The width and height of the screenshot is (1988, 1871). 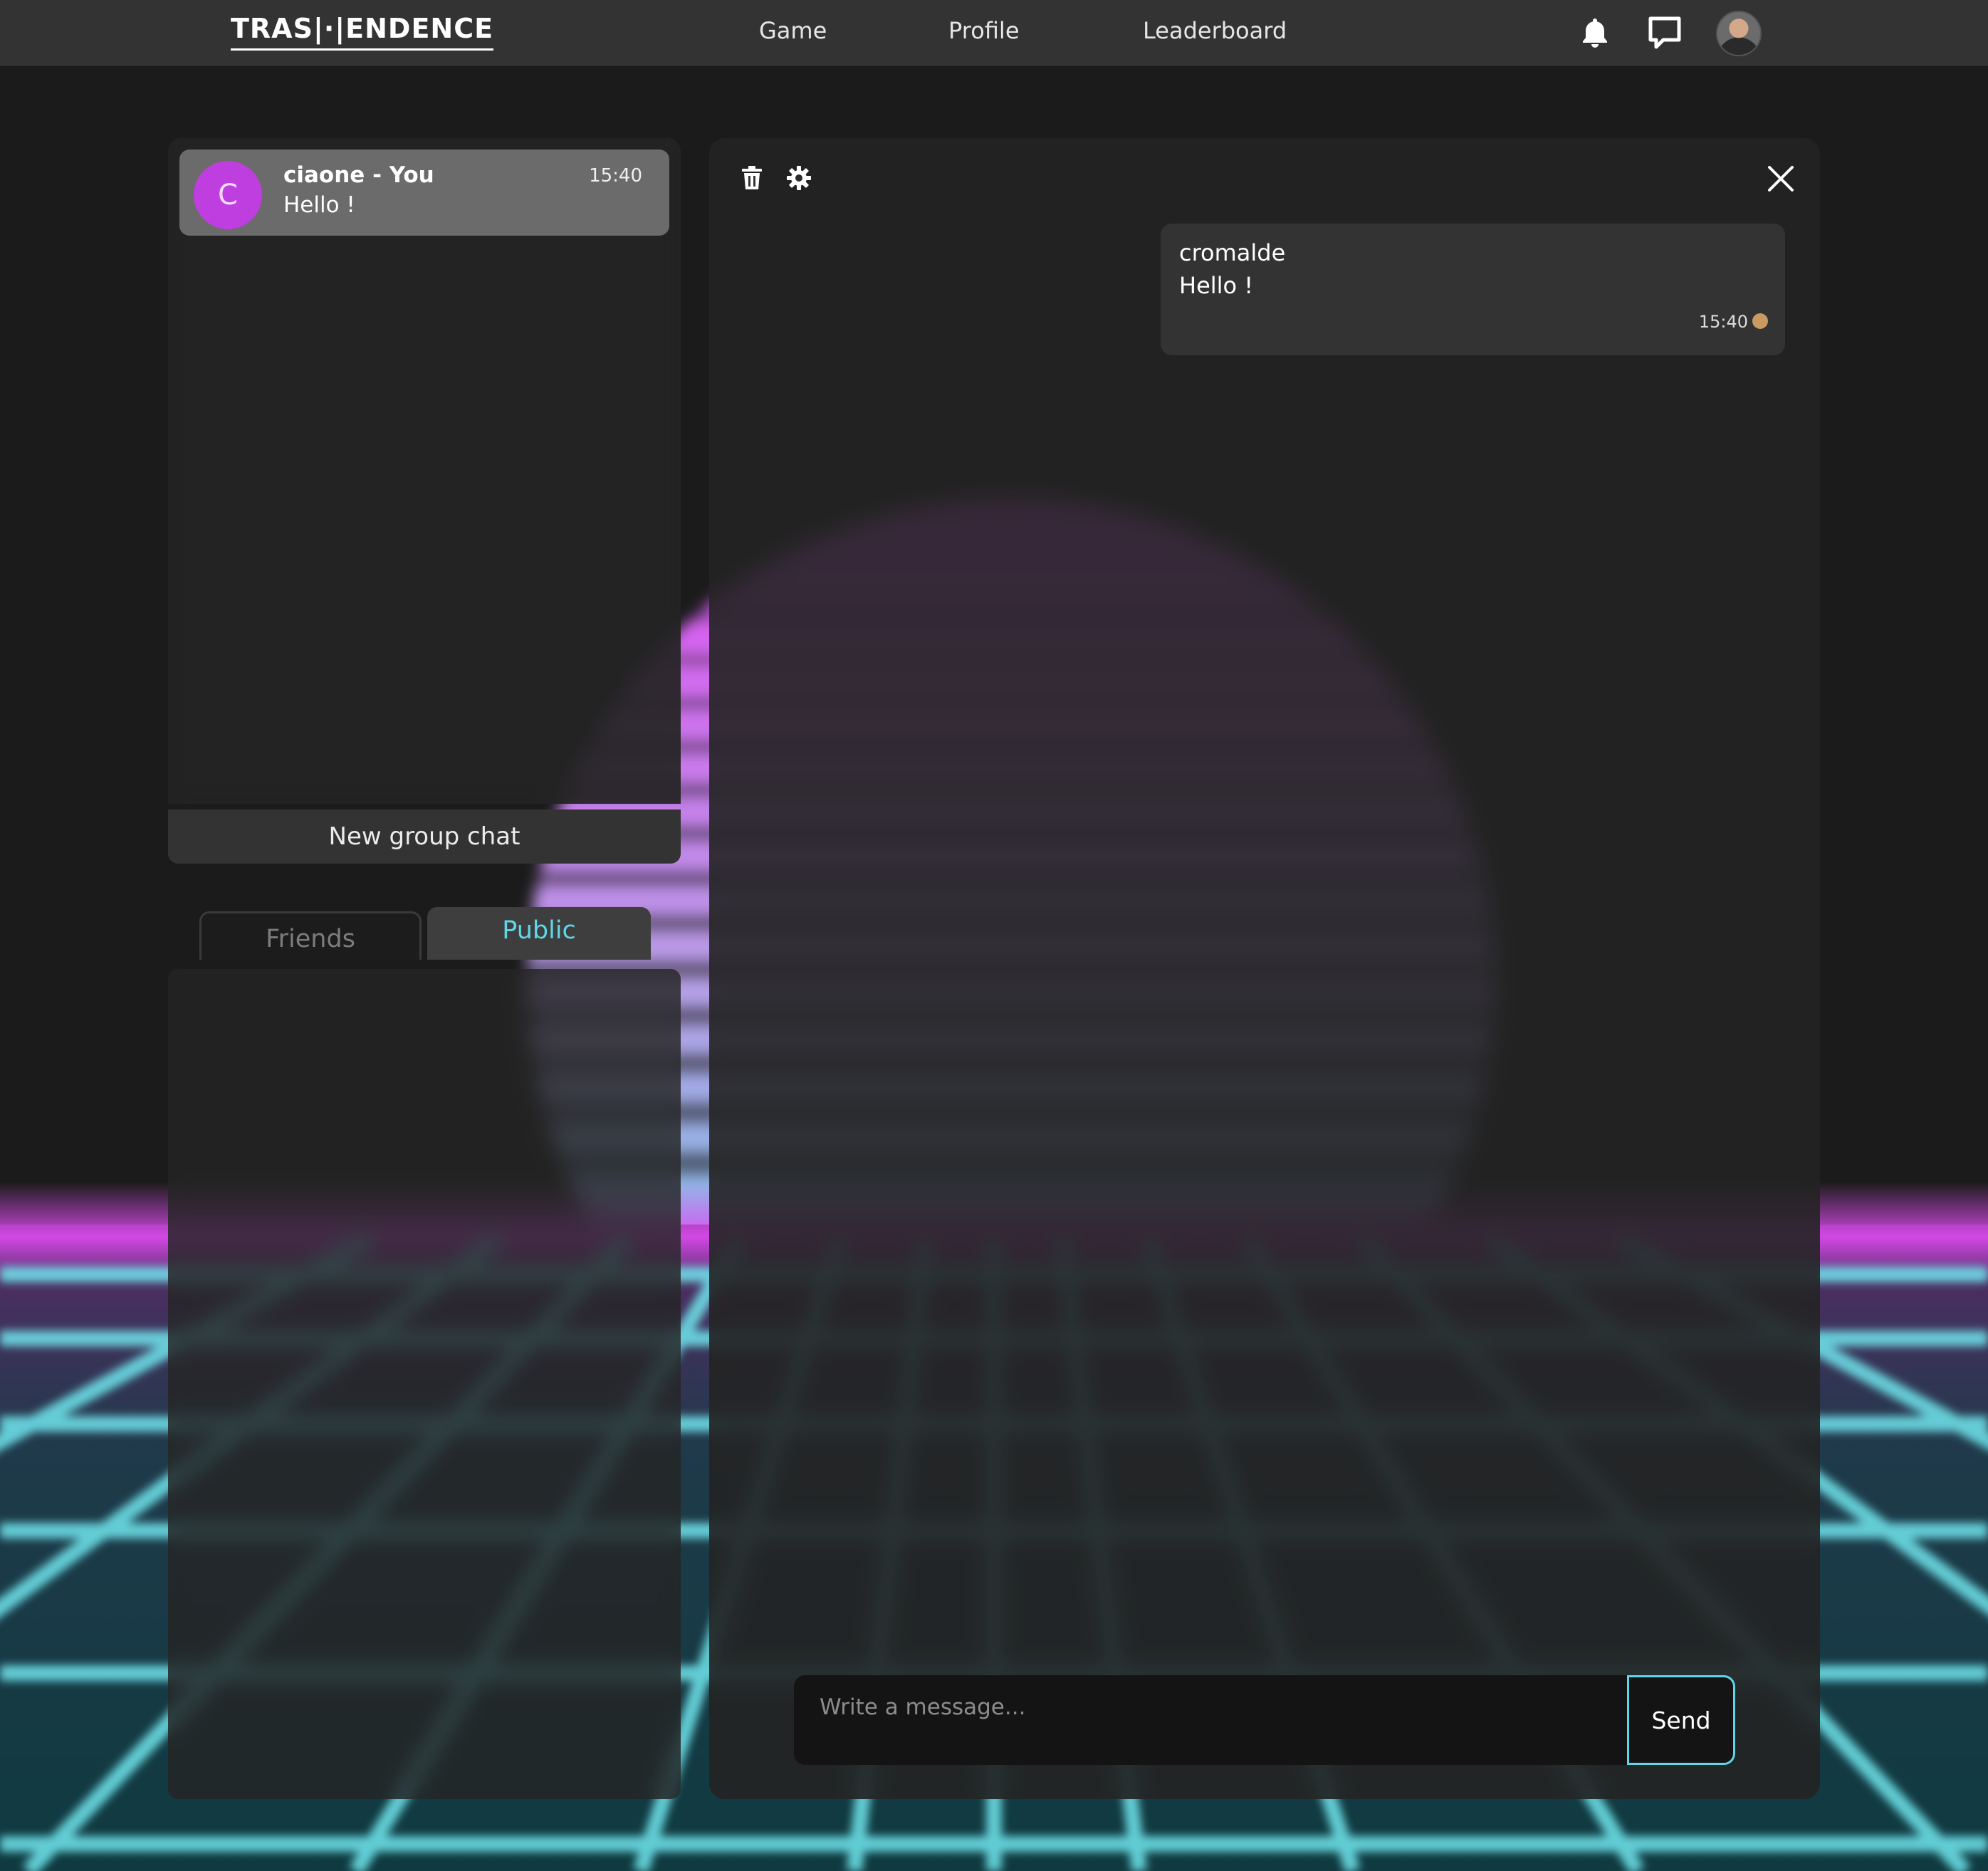 What do you see at coordinates (752, 179) in the screenshot?
I see `trash-icon` at bounding box center [752, 179].